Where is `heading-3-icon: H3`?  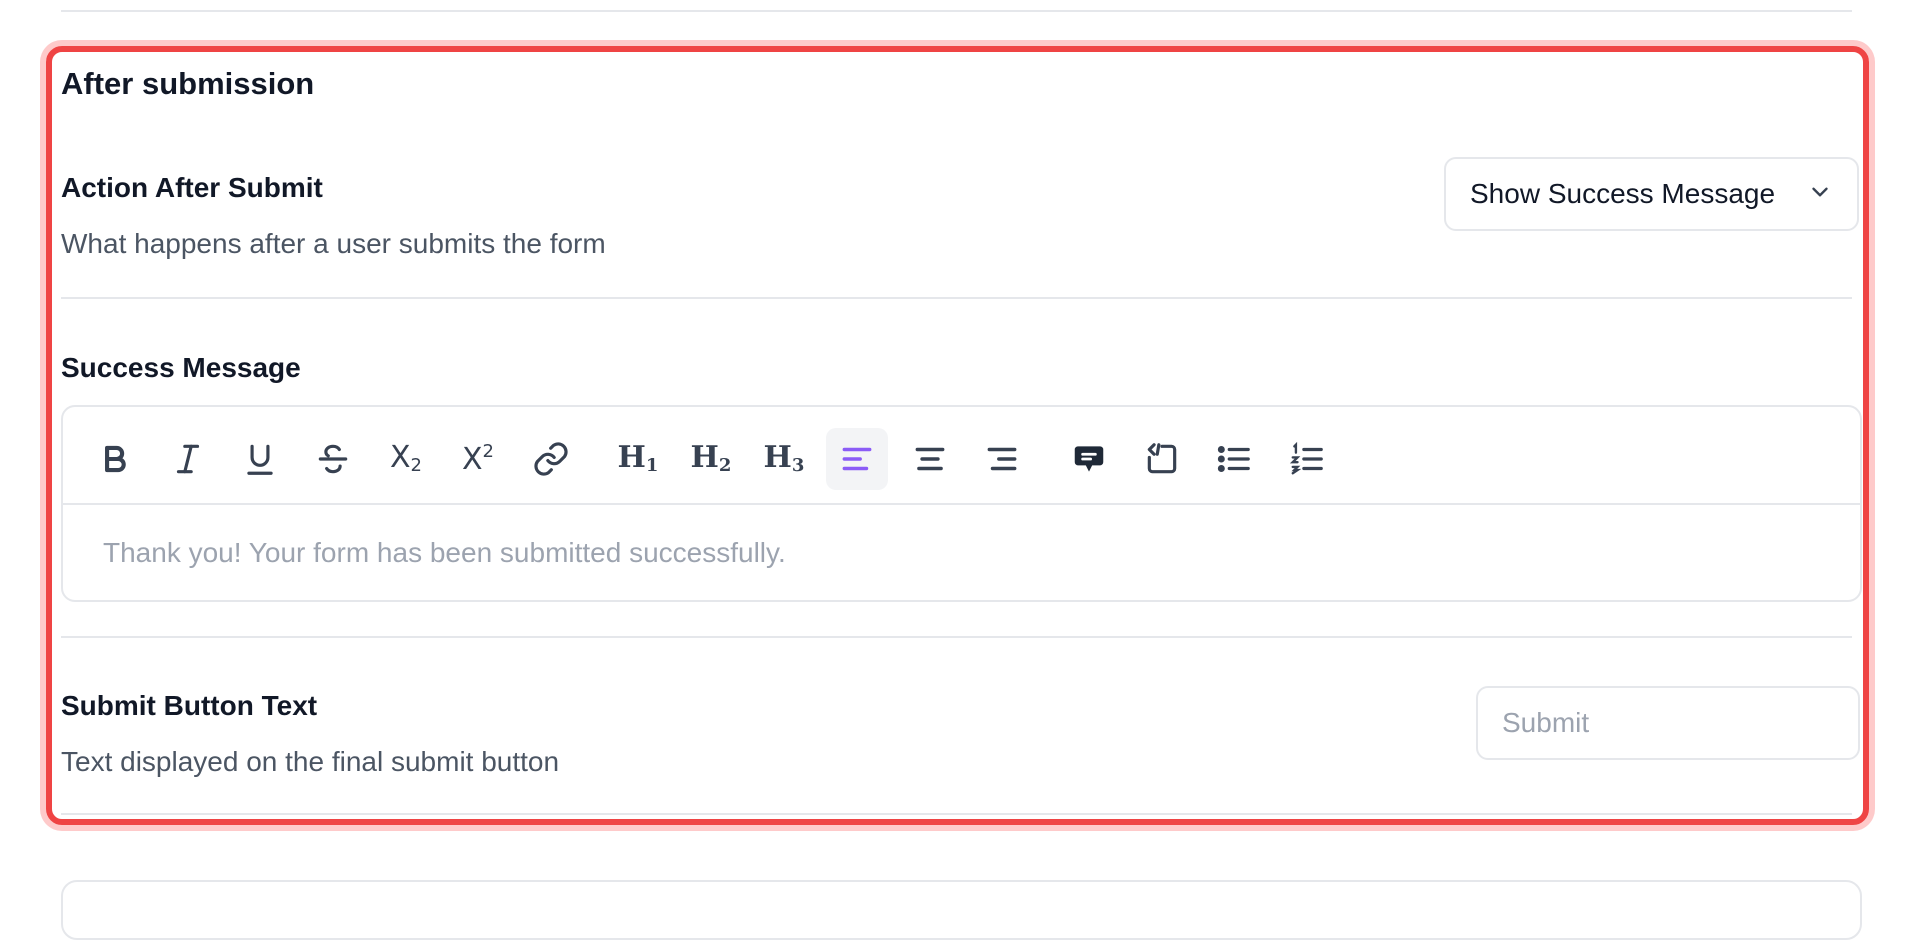
heading-3-icon: H3 is located at coordinates (784, 458).